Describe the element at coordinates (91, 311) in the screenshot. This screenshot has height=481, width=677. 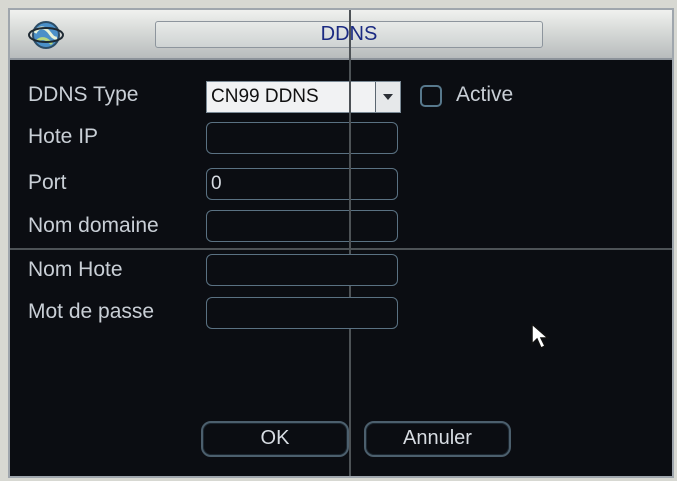
I see `password-label: Mot de passe` at that location.